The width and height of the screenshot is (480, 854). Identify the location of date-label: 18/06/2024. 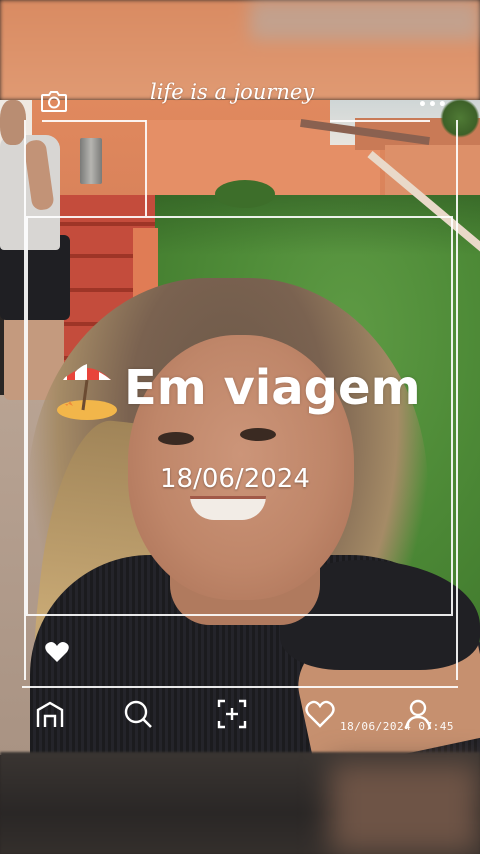
(235, 479).